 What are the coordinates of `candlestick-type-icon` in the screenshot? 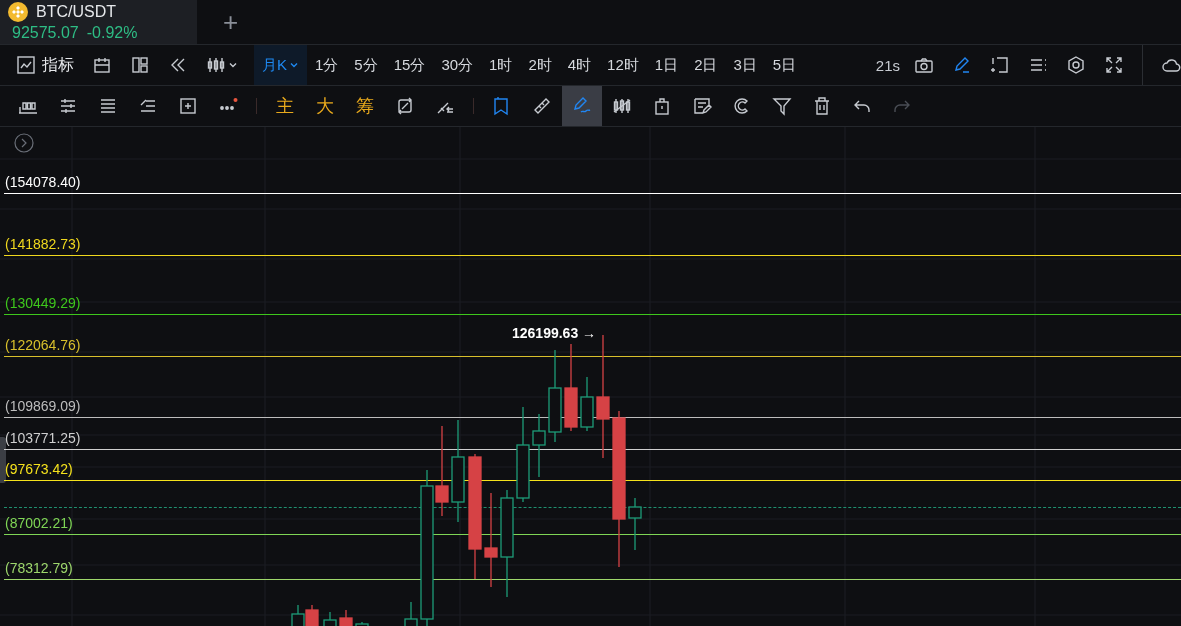 It's located at (216, 65).